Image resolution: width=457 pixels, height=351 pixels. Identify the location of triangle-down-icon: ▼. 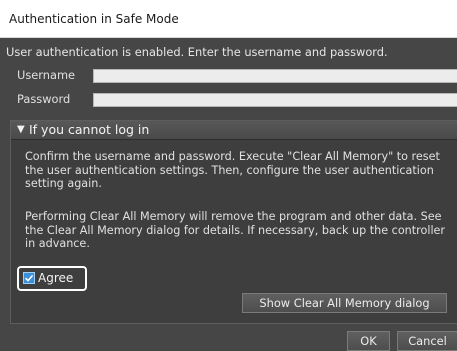
(21, 129).